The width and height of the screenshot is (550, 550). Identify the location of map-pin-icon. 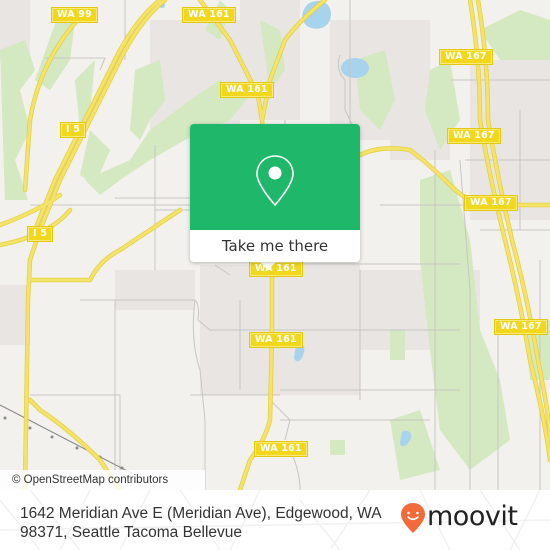
(275, 181).